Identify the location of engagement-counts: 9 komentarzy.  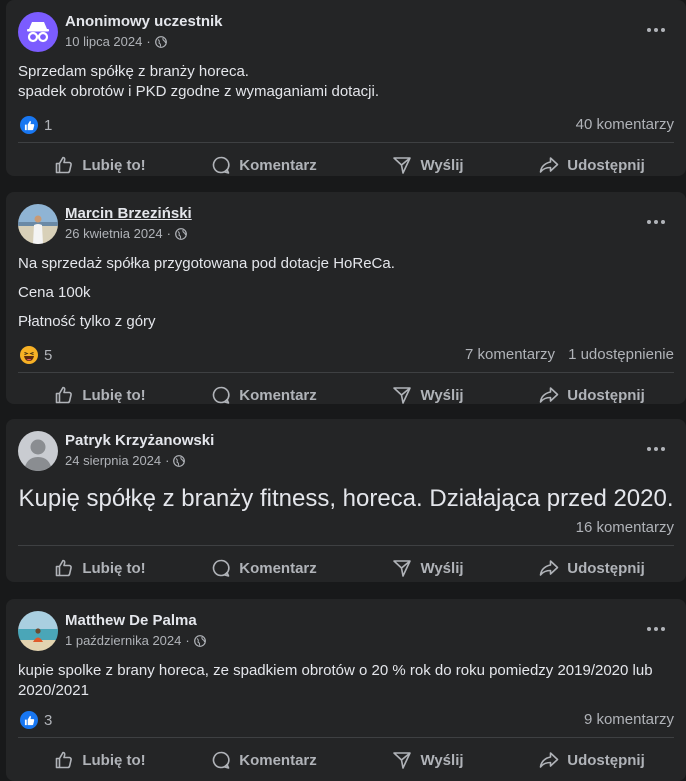
(629, 719).